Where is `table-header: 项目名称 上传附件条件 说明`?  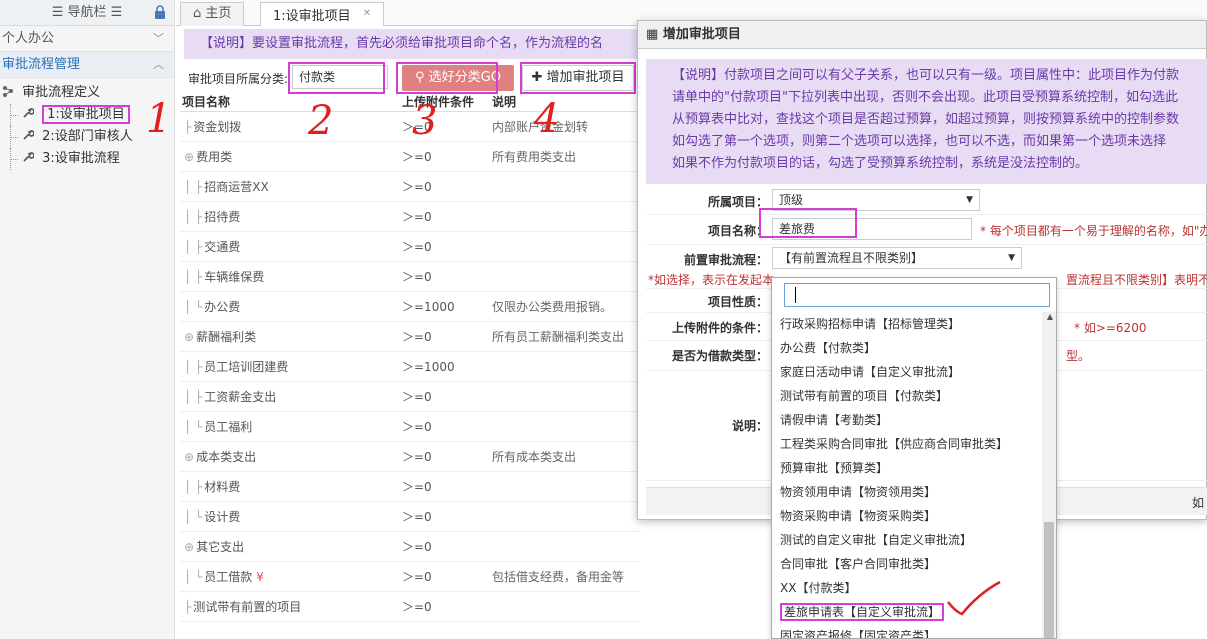 table-header: 项目名称 上传附件条件 说明 is located at coordinates (410, 102).